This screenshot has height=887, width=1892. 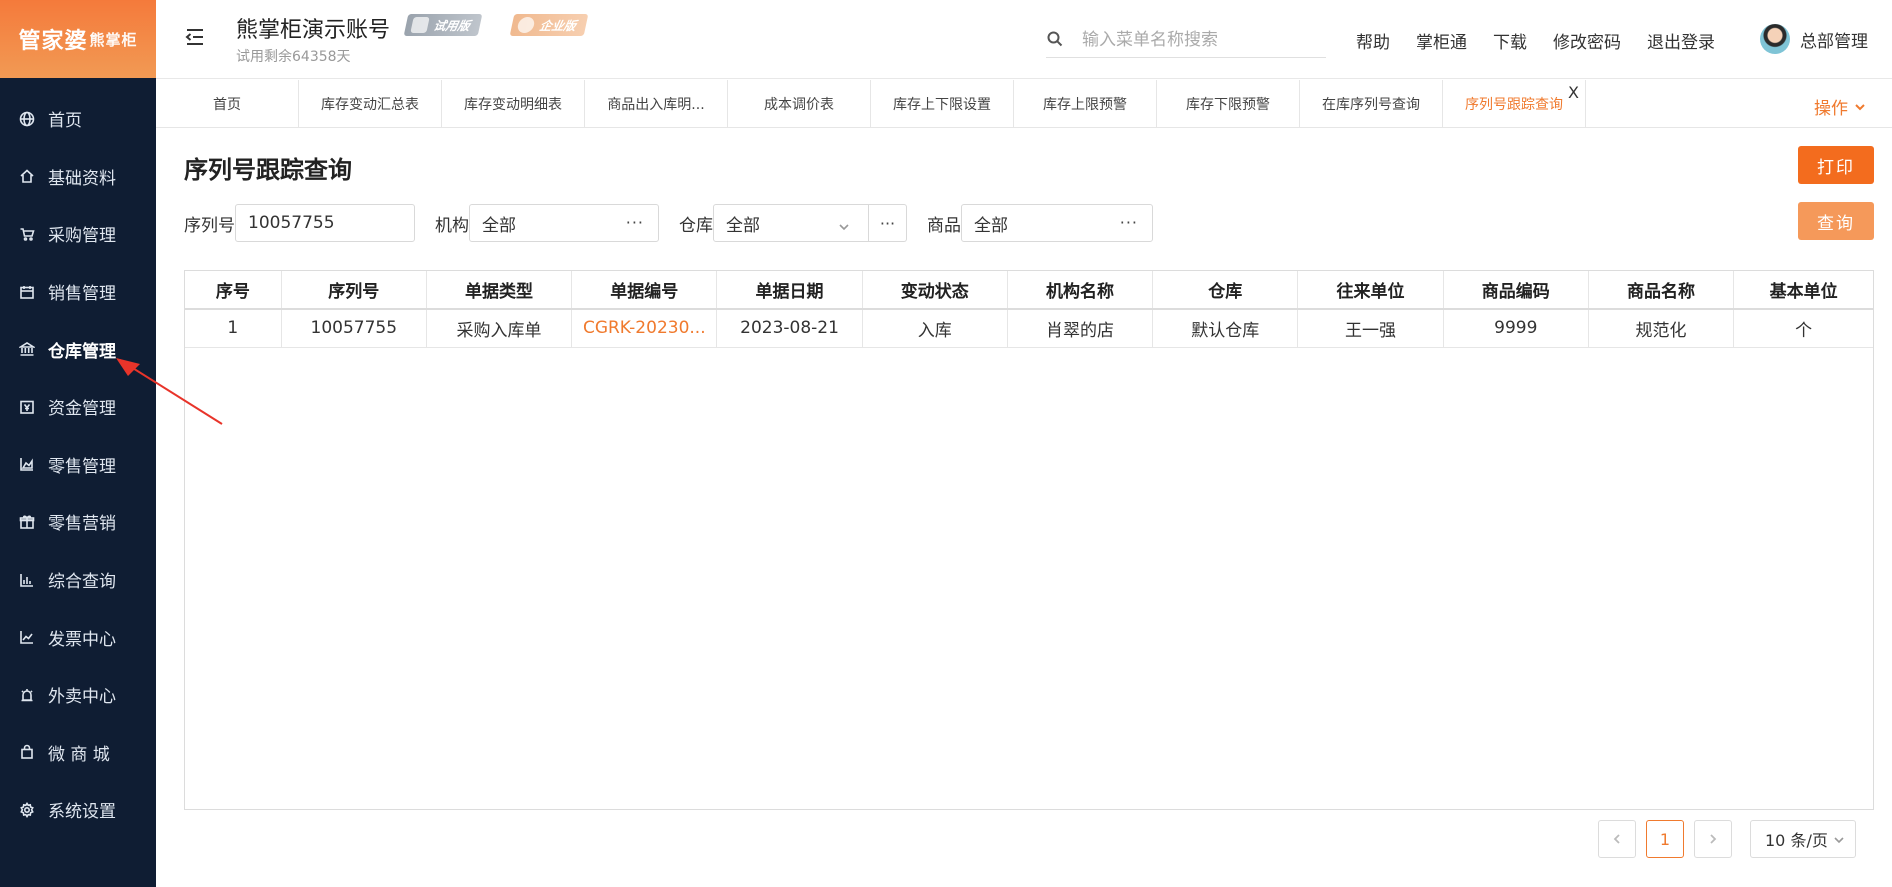 I want to click on annotation-arrow-icon, so click(x=169, y=391).